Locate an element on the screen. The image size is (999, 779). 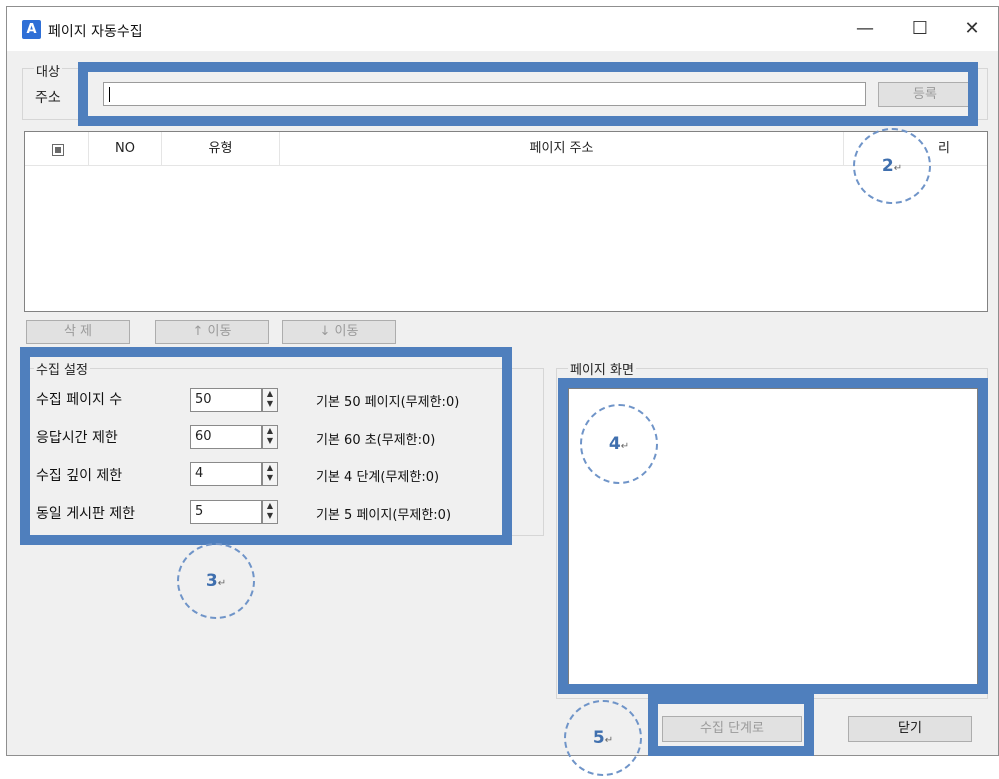
delete-button: 삭 제 is located at coordinates (78, 332).